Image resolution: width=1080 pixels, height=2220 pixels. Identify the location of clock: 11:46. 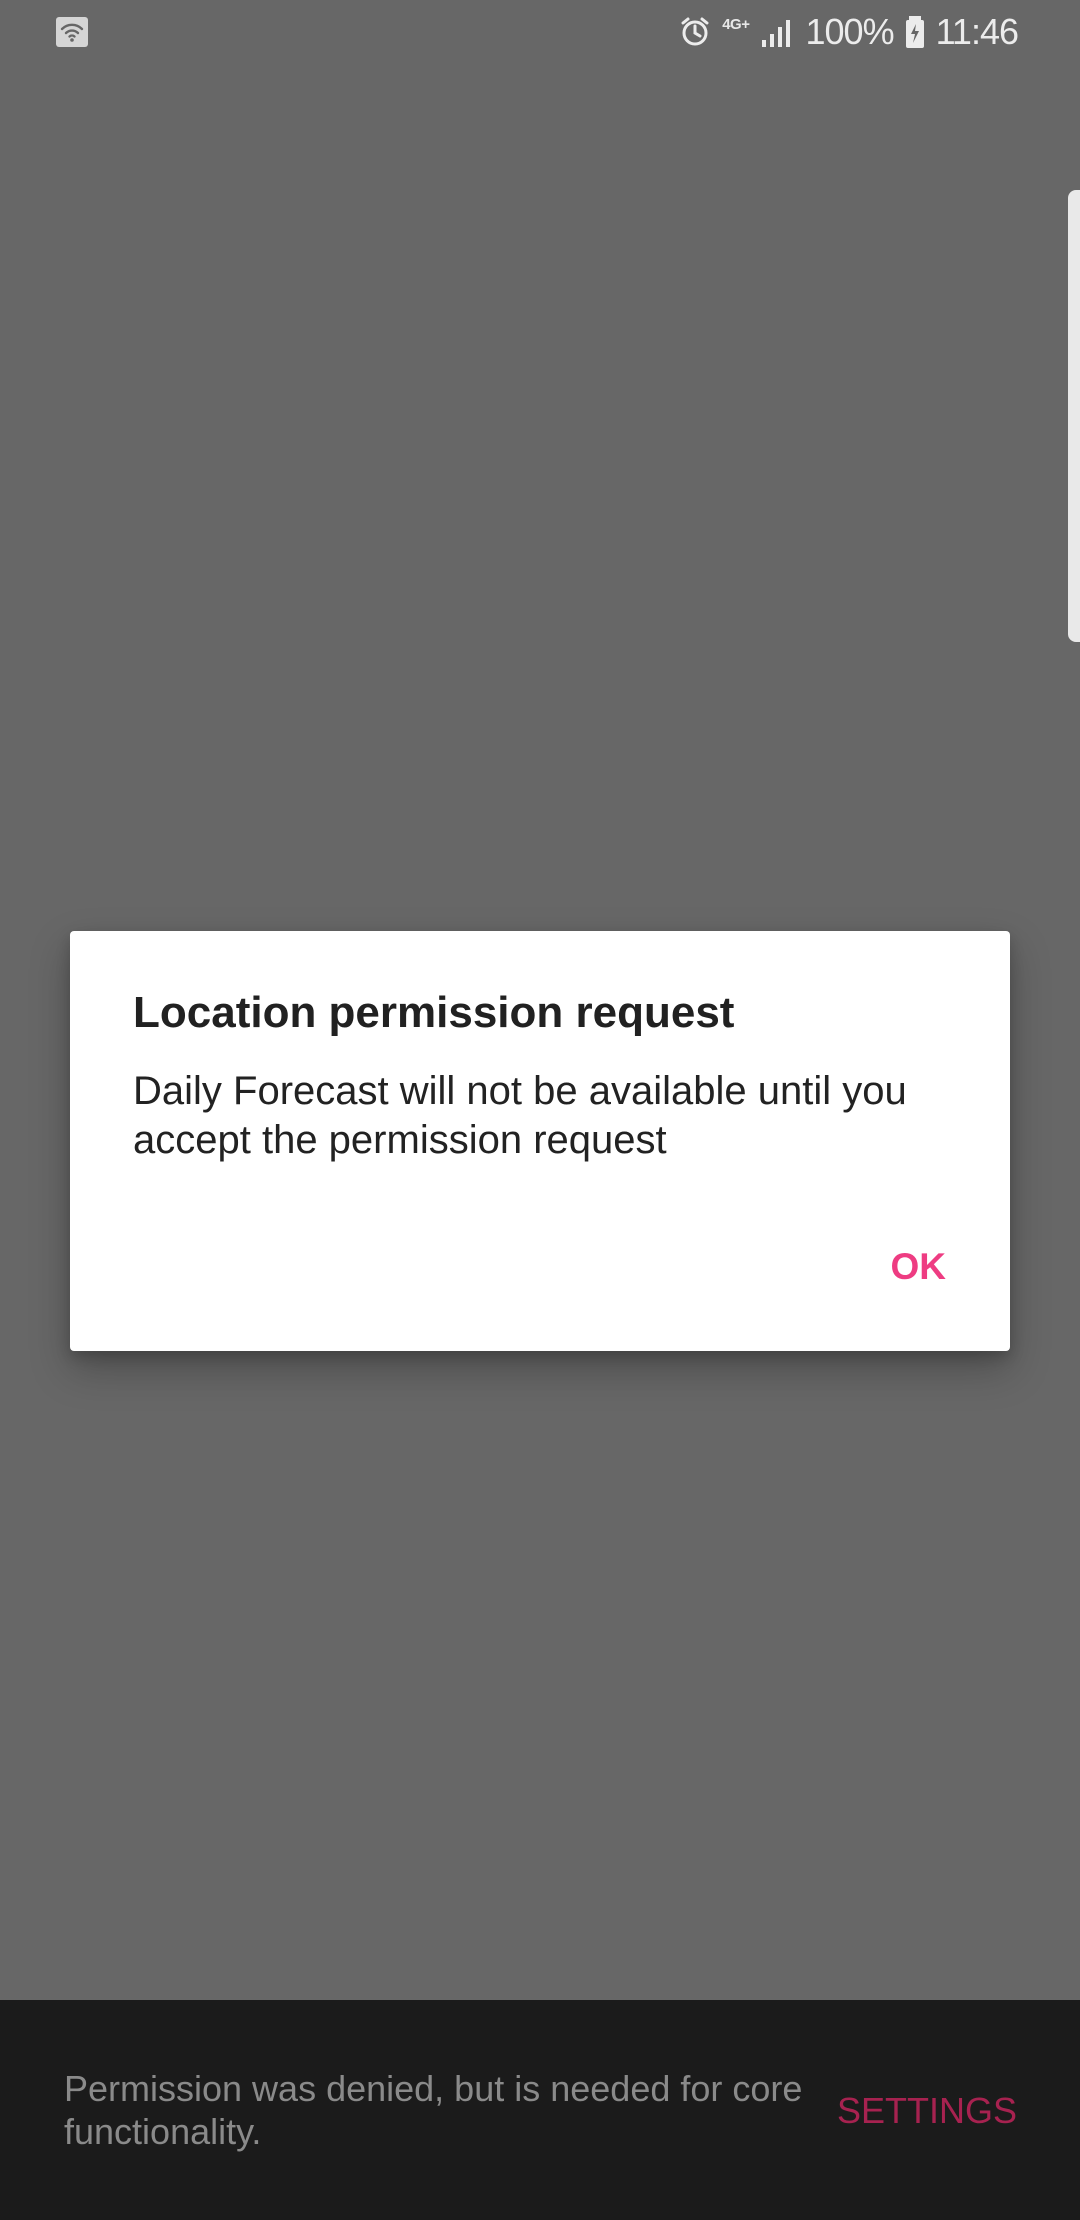
(977, 31).